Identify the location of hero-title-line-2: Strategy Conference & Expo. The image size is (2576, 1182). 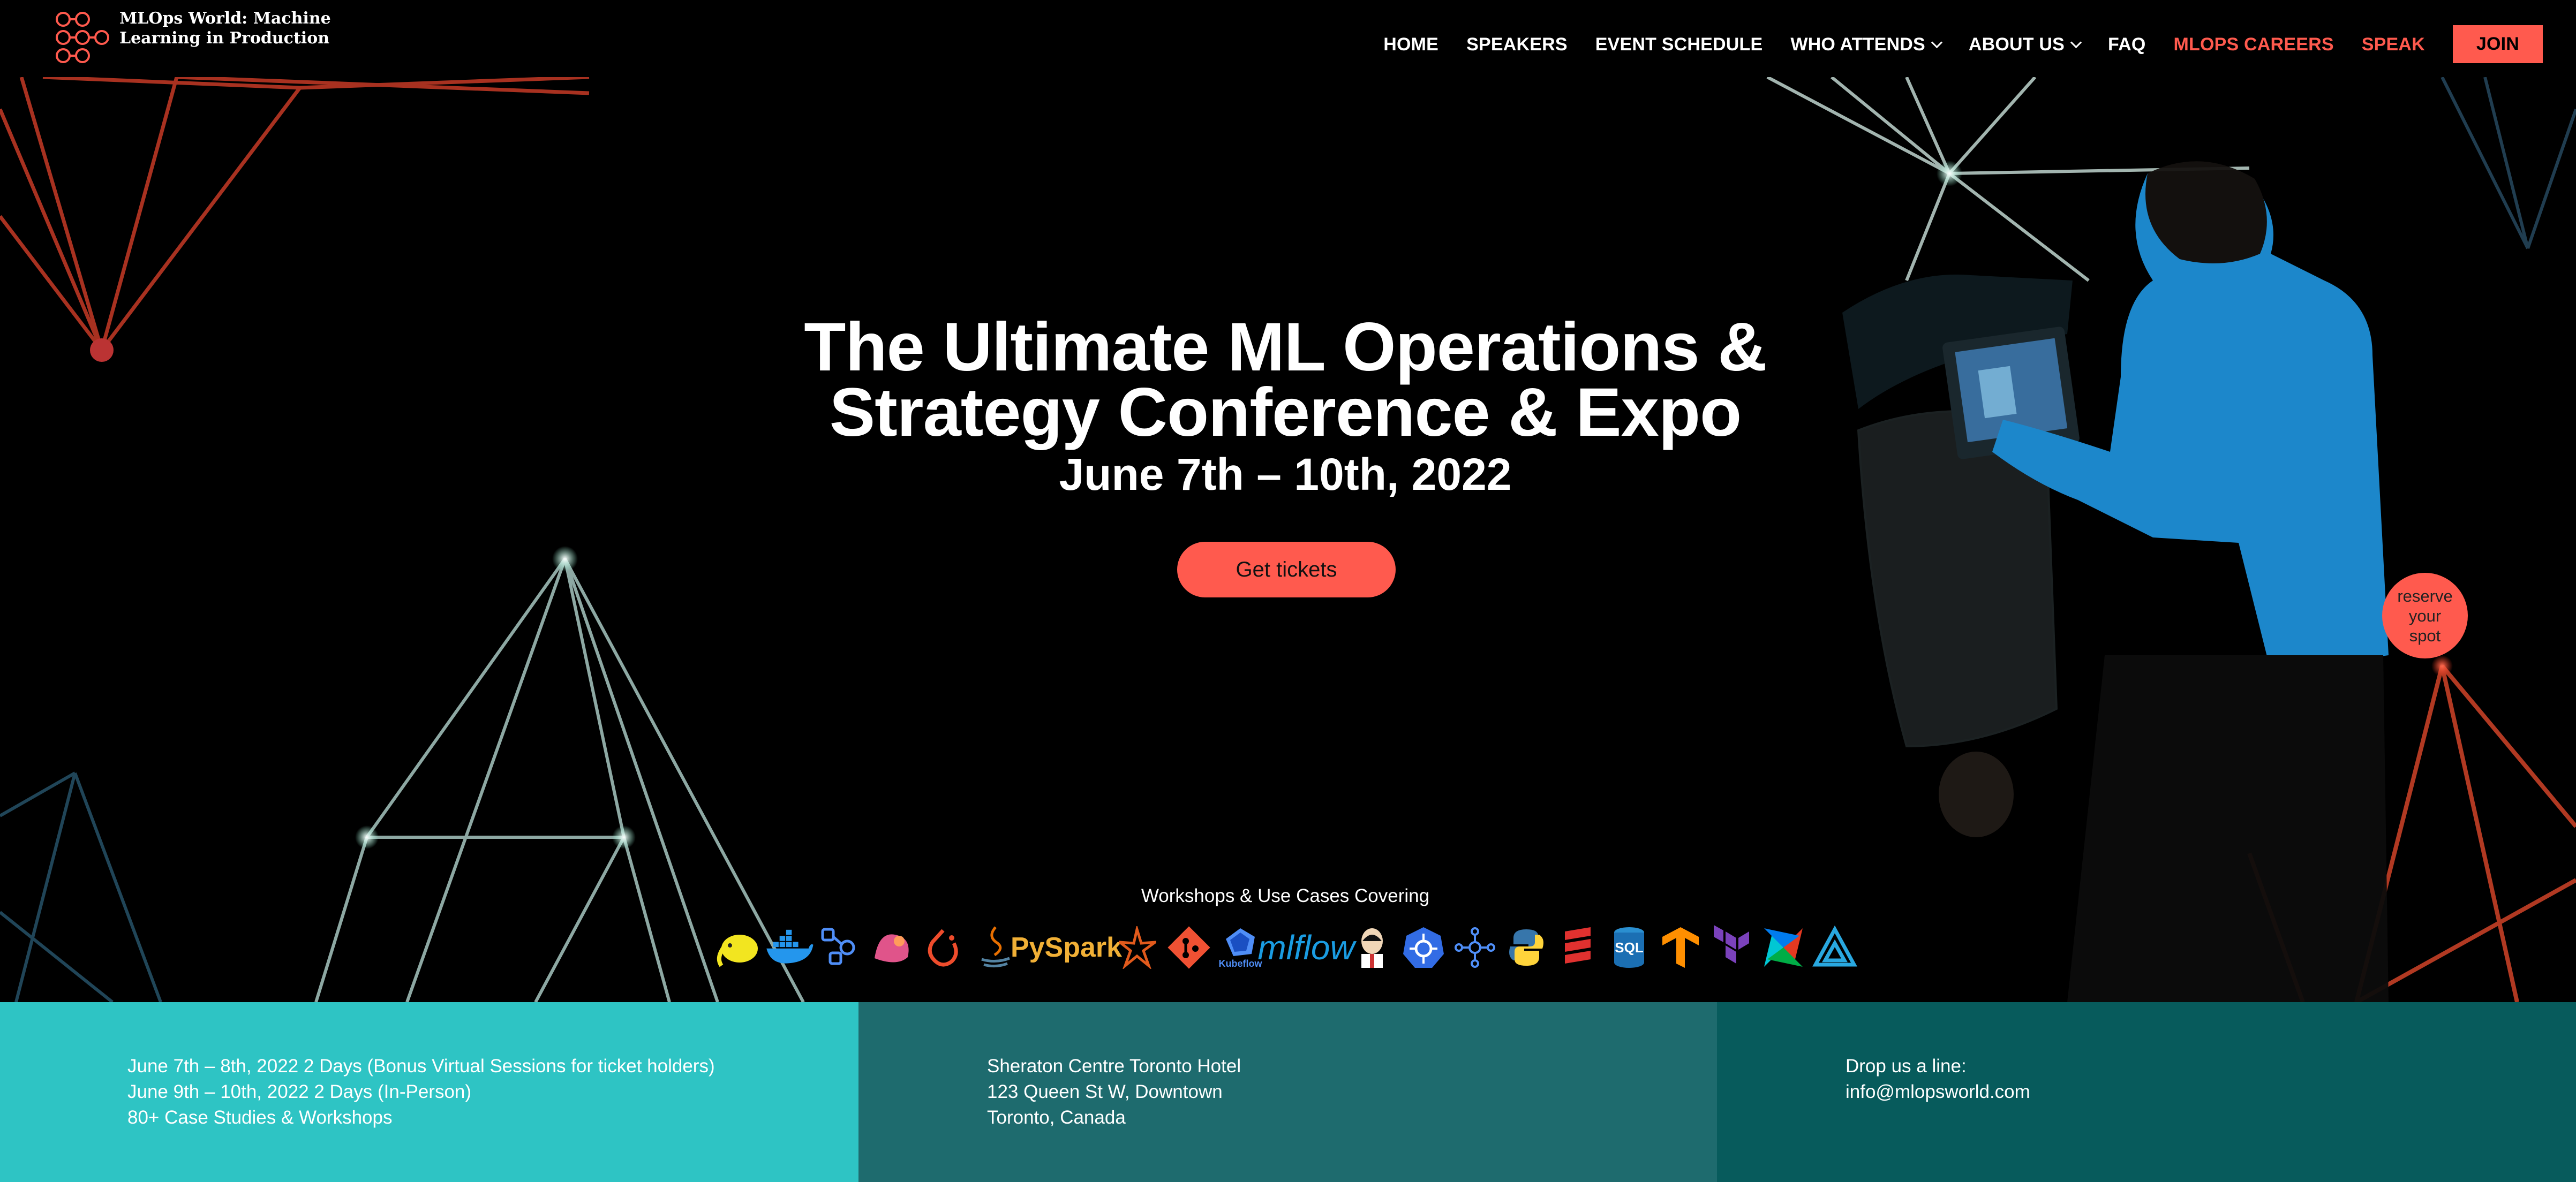
(1285, 412).